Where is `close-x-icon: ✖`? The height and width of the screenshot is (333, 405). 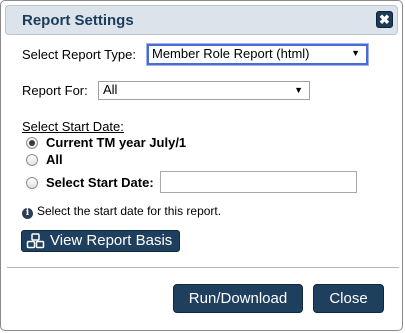 close-x-icon: ✖ is located at coordinates (384, 19).